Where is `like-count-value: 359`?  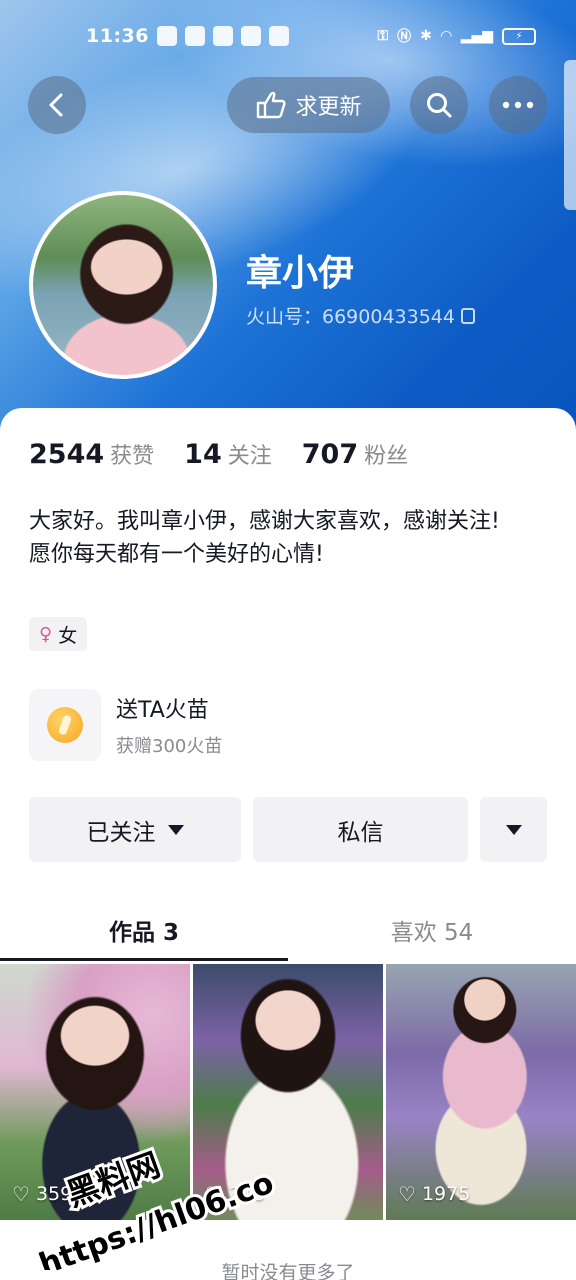 like-count-value: 359 is located at coordinates (54, 1194).